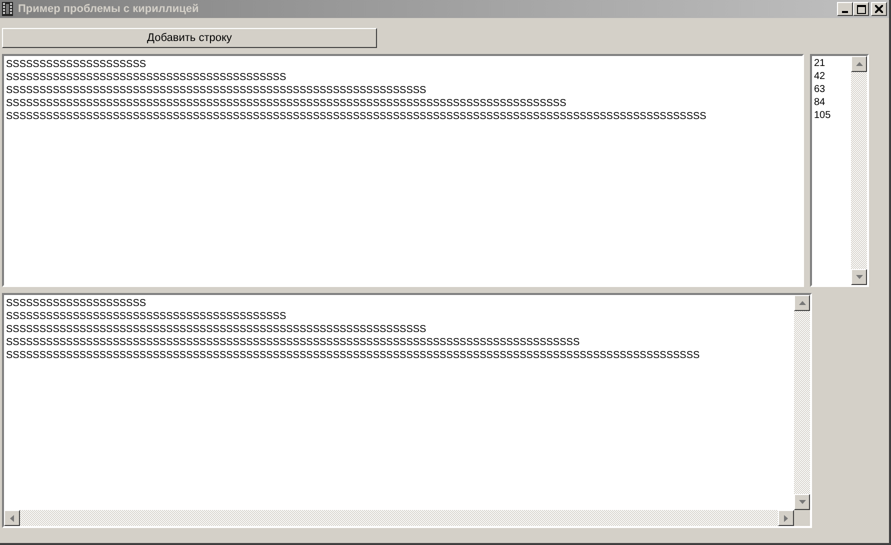  I want to click on scroll-left-button, so click(12, 518).